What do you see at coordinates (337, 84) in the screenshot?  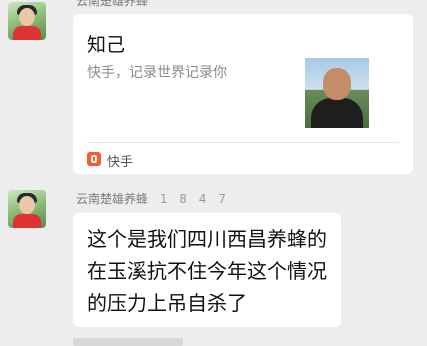 I see `thumbnail-person-head` at bounding box center [337, 84].